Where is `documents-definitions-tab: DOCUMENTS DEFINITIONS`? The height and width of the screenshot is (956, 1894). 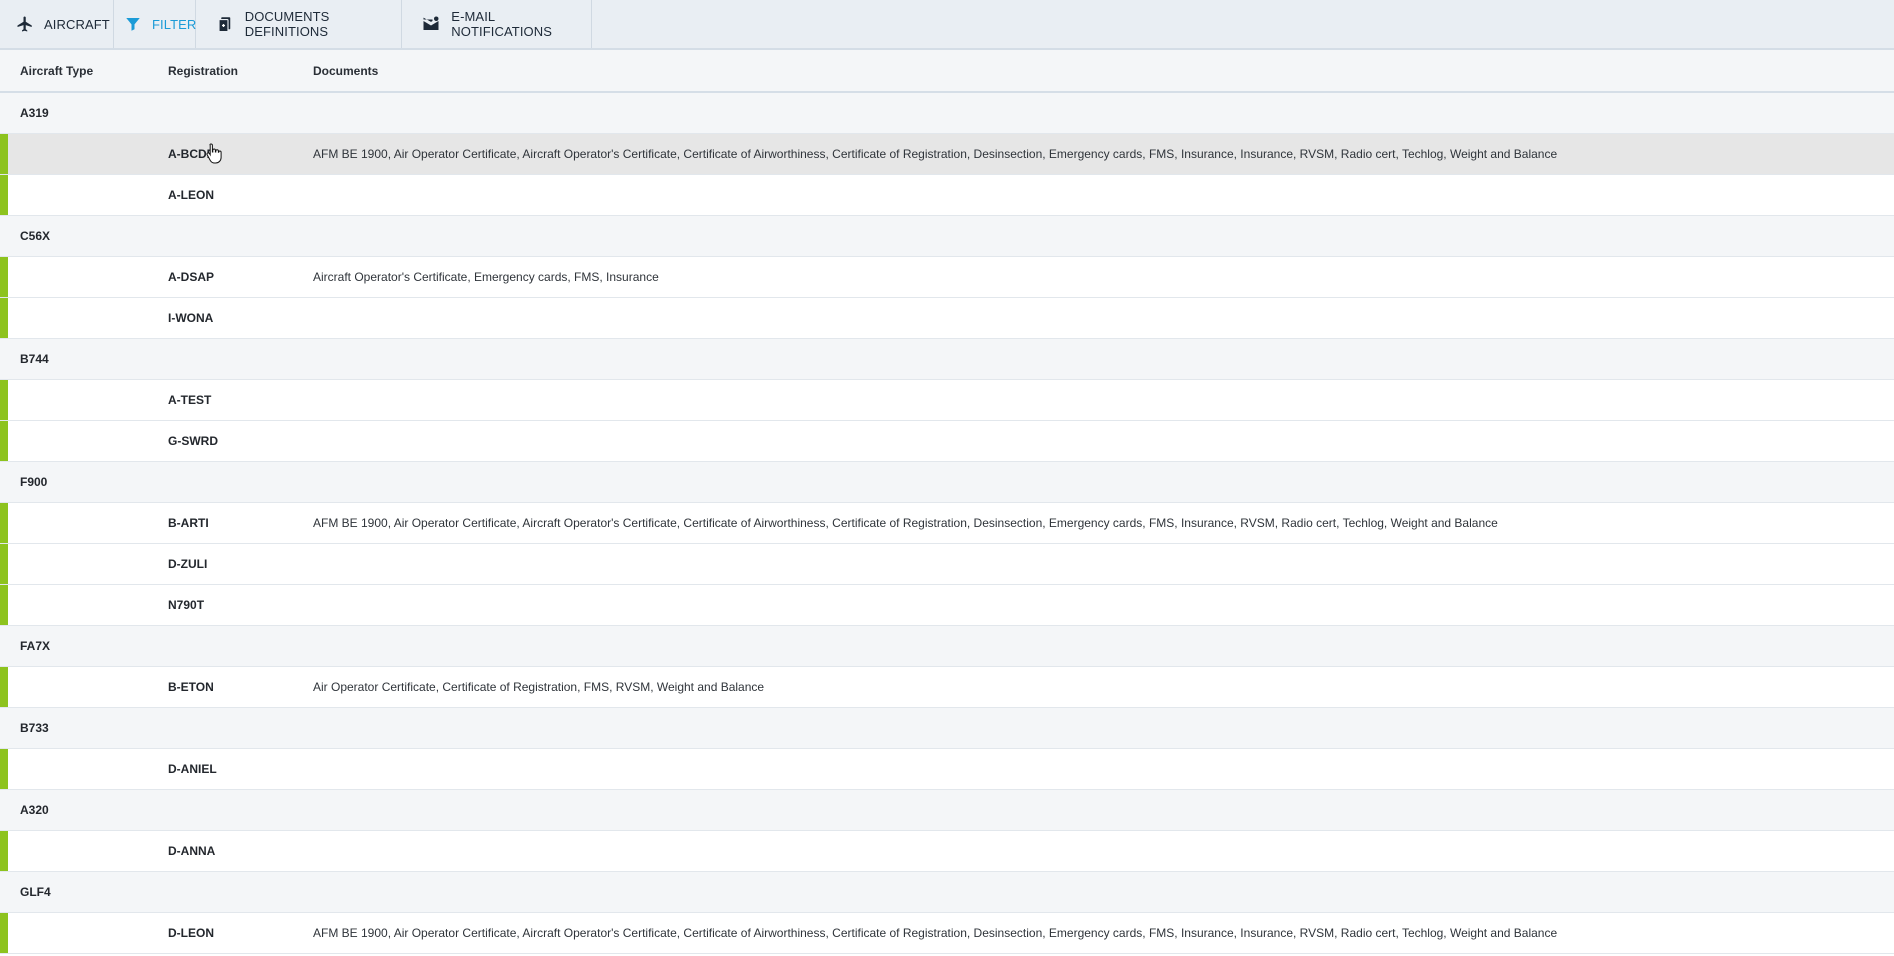
documents-definitions-tab: DOCUMENTS DEFINITIONS is located at coordinates (299, 24).